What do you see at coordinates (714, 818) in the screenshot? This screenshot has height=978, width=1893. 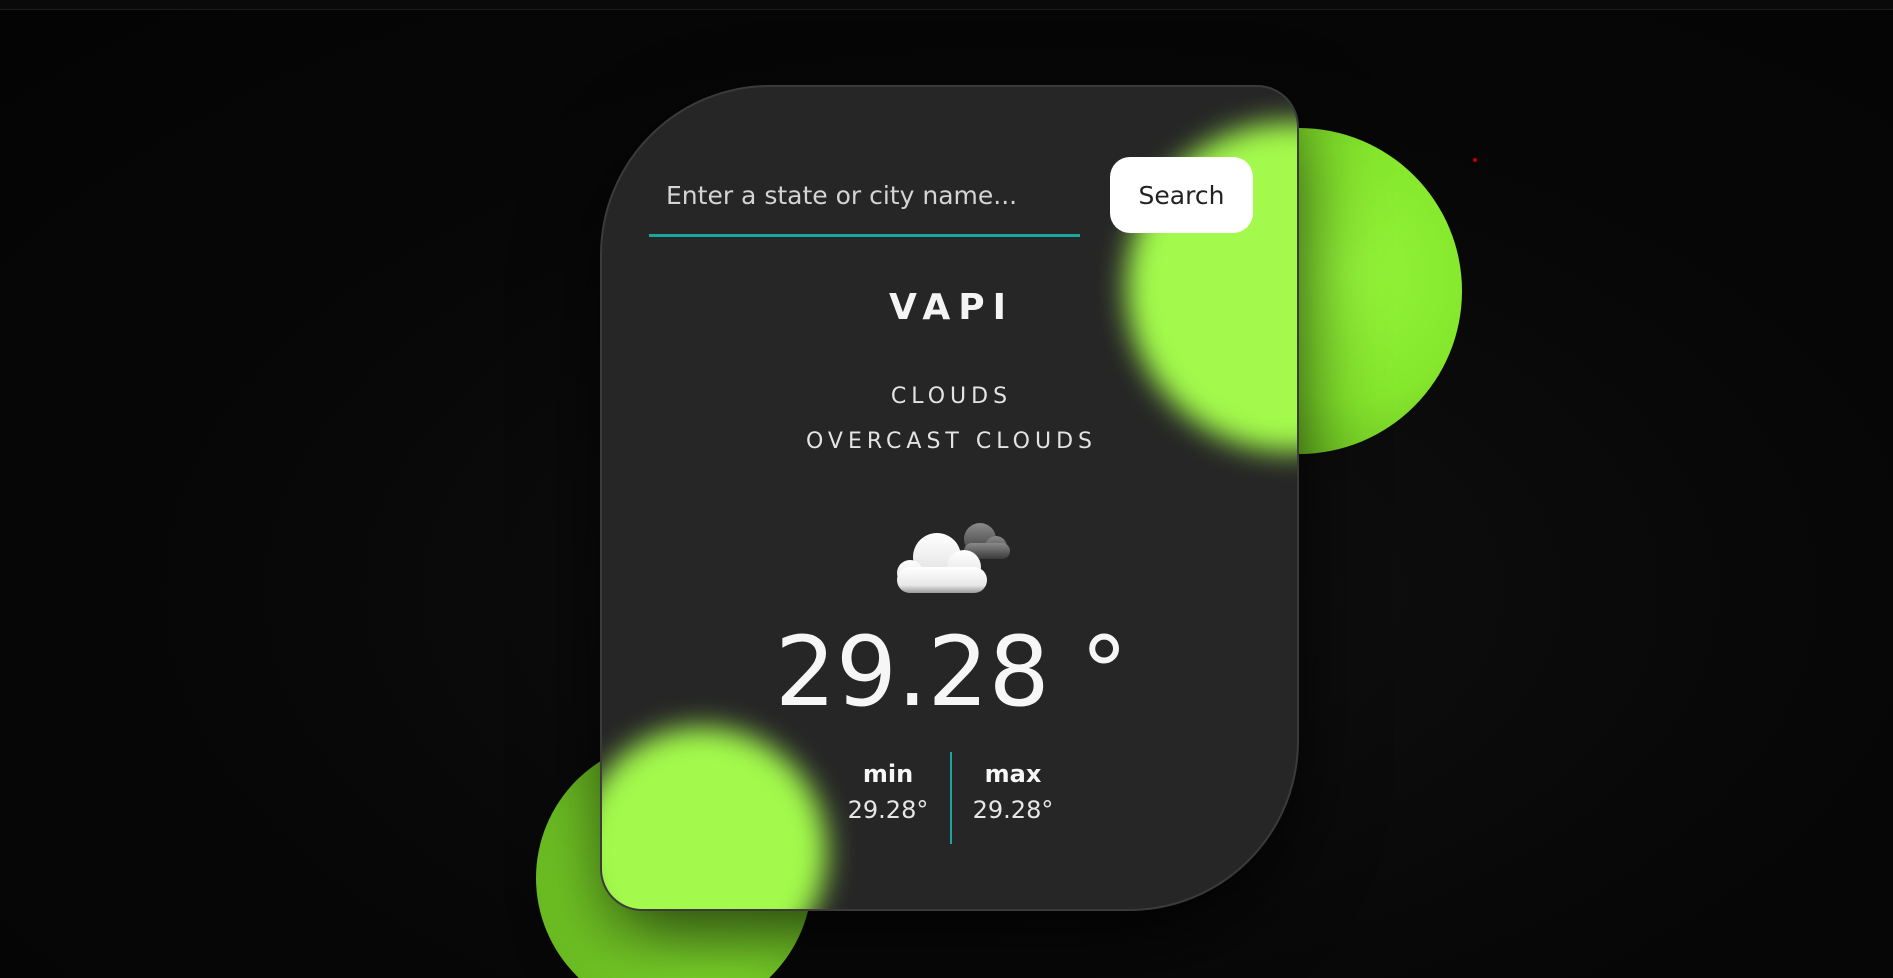 I see `card-glow` at bounding box center [714, 818].